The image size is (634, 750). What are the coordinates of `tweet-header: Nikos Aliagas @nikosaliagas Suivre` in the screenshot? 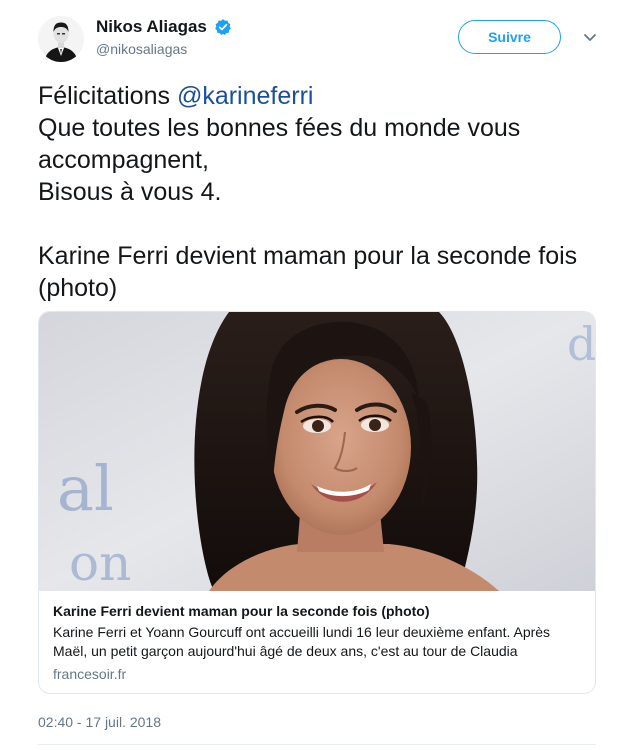 It's located at (323, 39).